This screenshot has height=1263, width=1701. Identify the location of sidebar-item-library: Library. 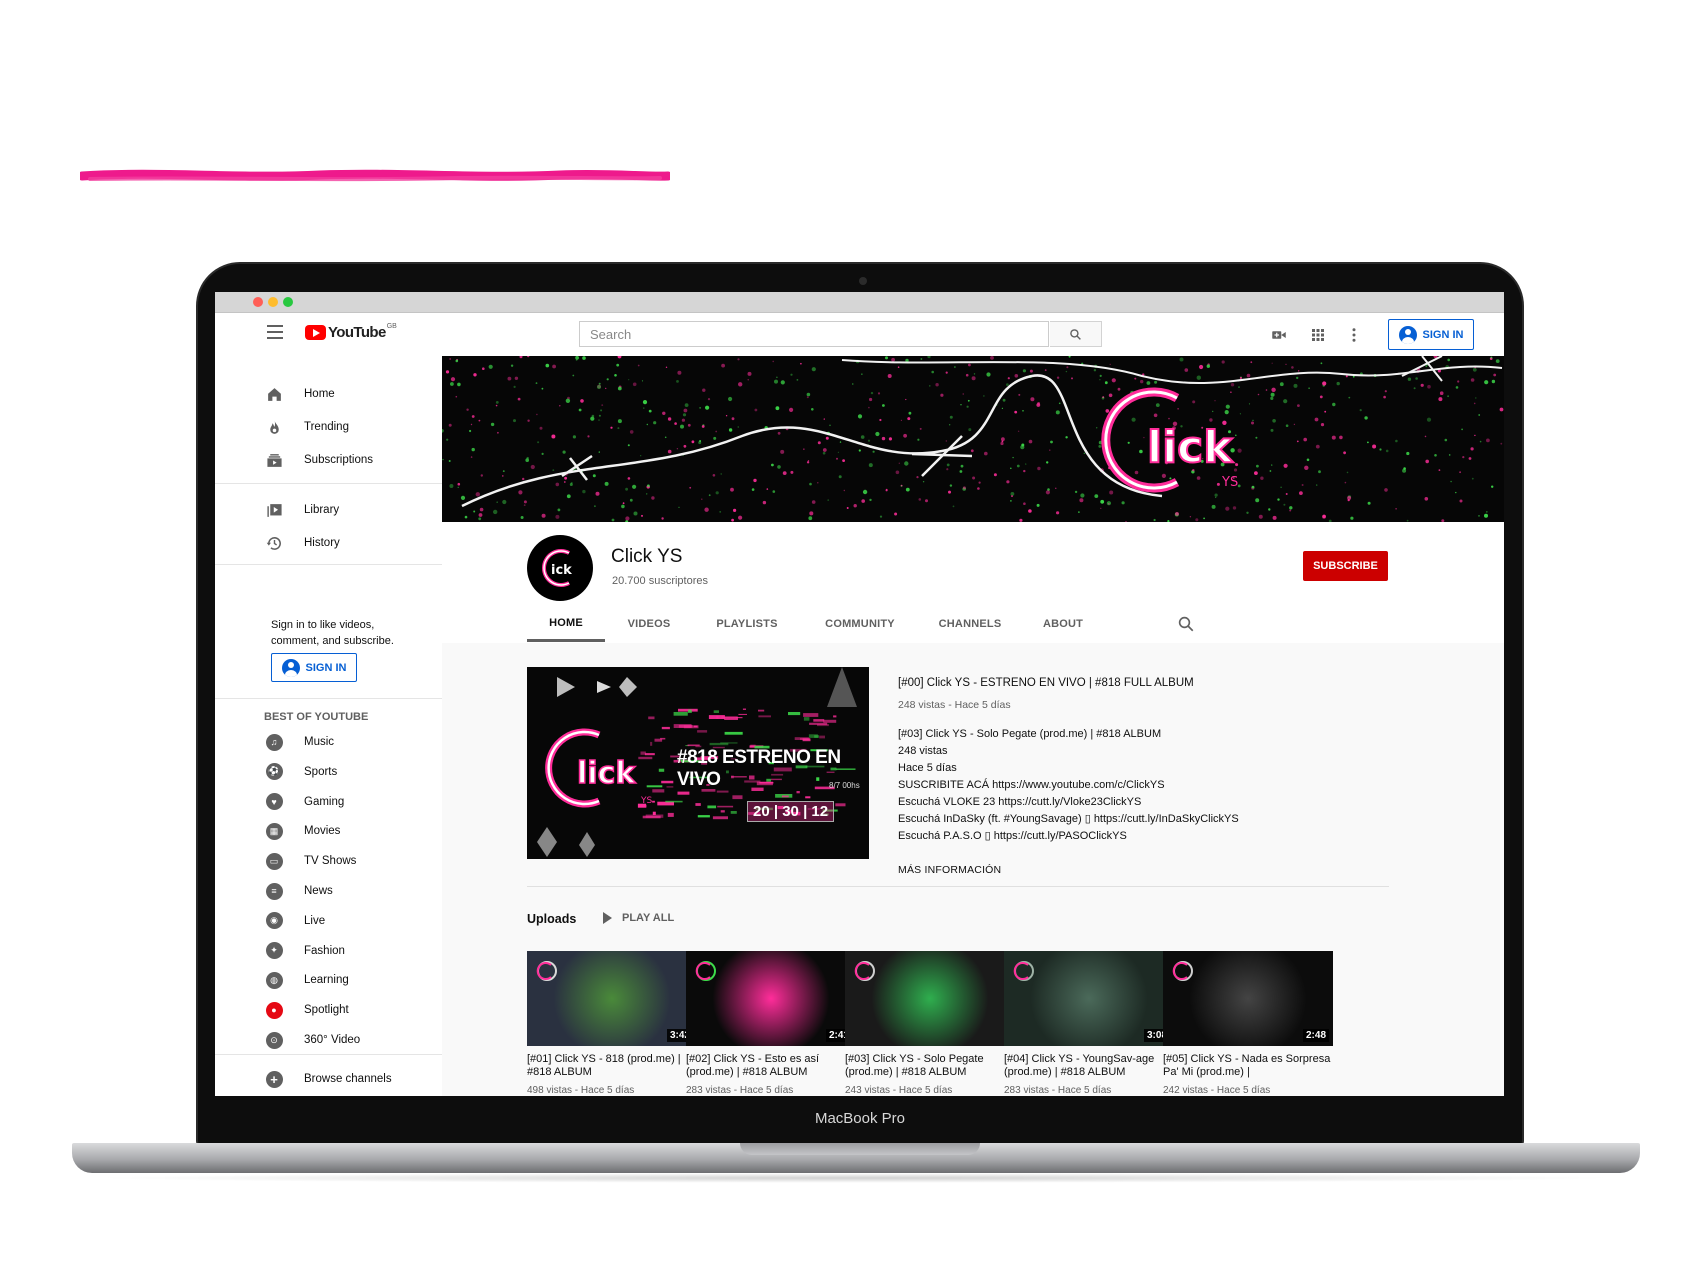
(328, 510).